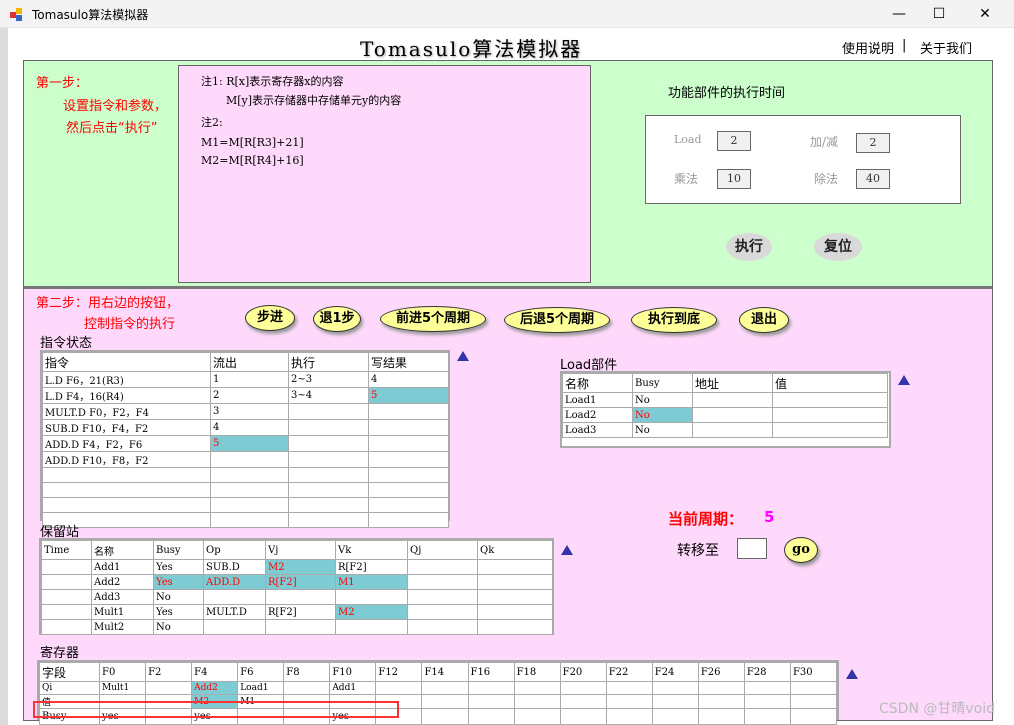 The image size is (1014, 725). I want to click on cell: ADD.D F10，F8，F2, so click(126, 459).